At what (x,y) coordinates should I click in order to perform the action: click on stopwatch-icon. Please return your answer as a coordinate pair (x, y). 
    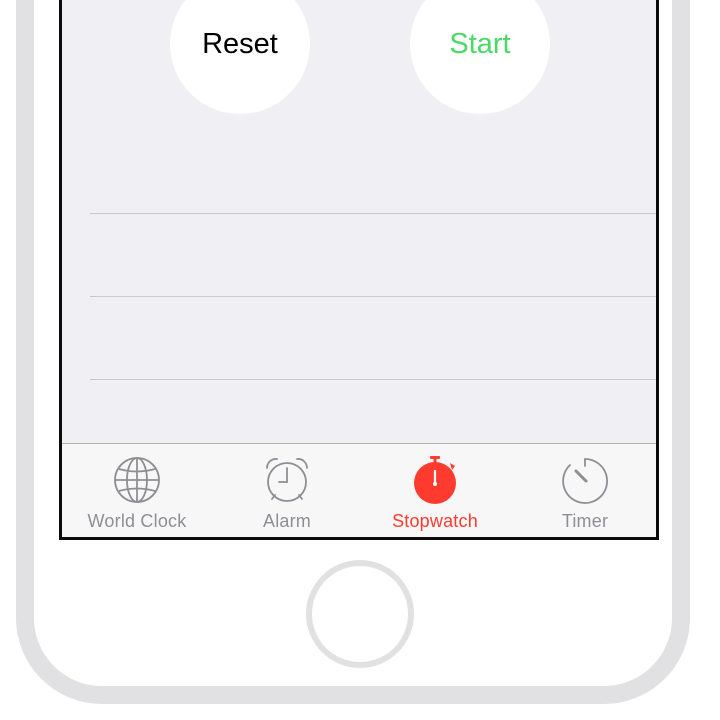
    Looking at the image, I should click on (435, 480).